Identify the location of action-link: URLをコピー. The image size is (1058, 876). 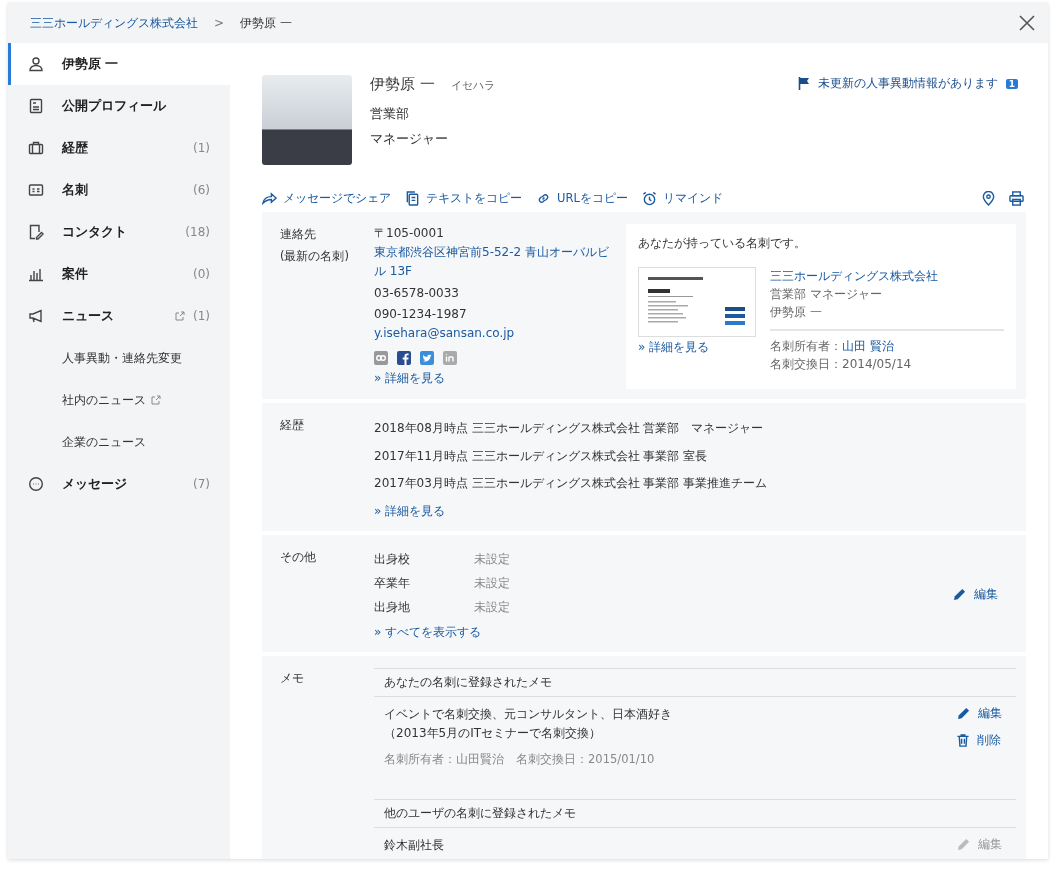
(582, 198).